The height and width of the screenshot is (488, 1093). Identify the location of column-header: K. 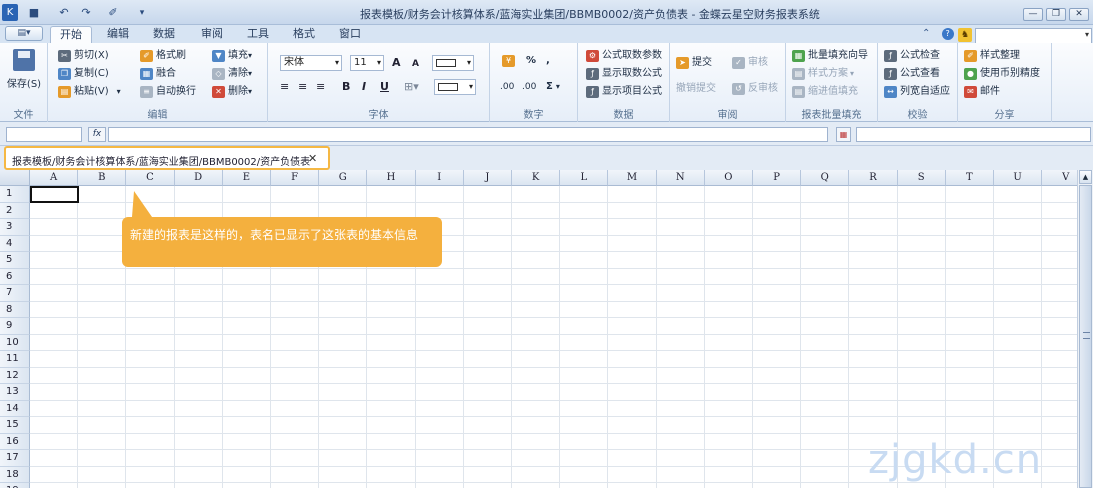
(536, 178).